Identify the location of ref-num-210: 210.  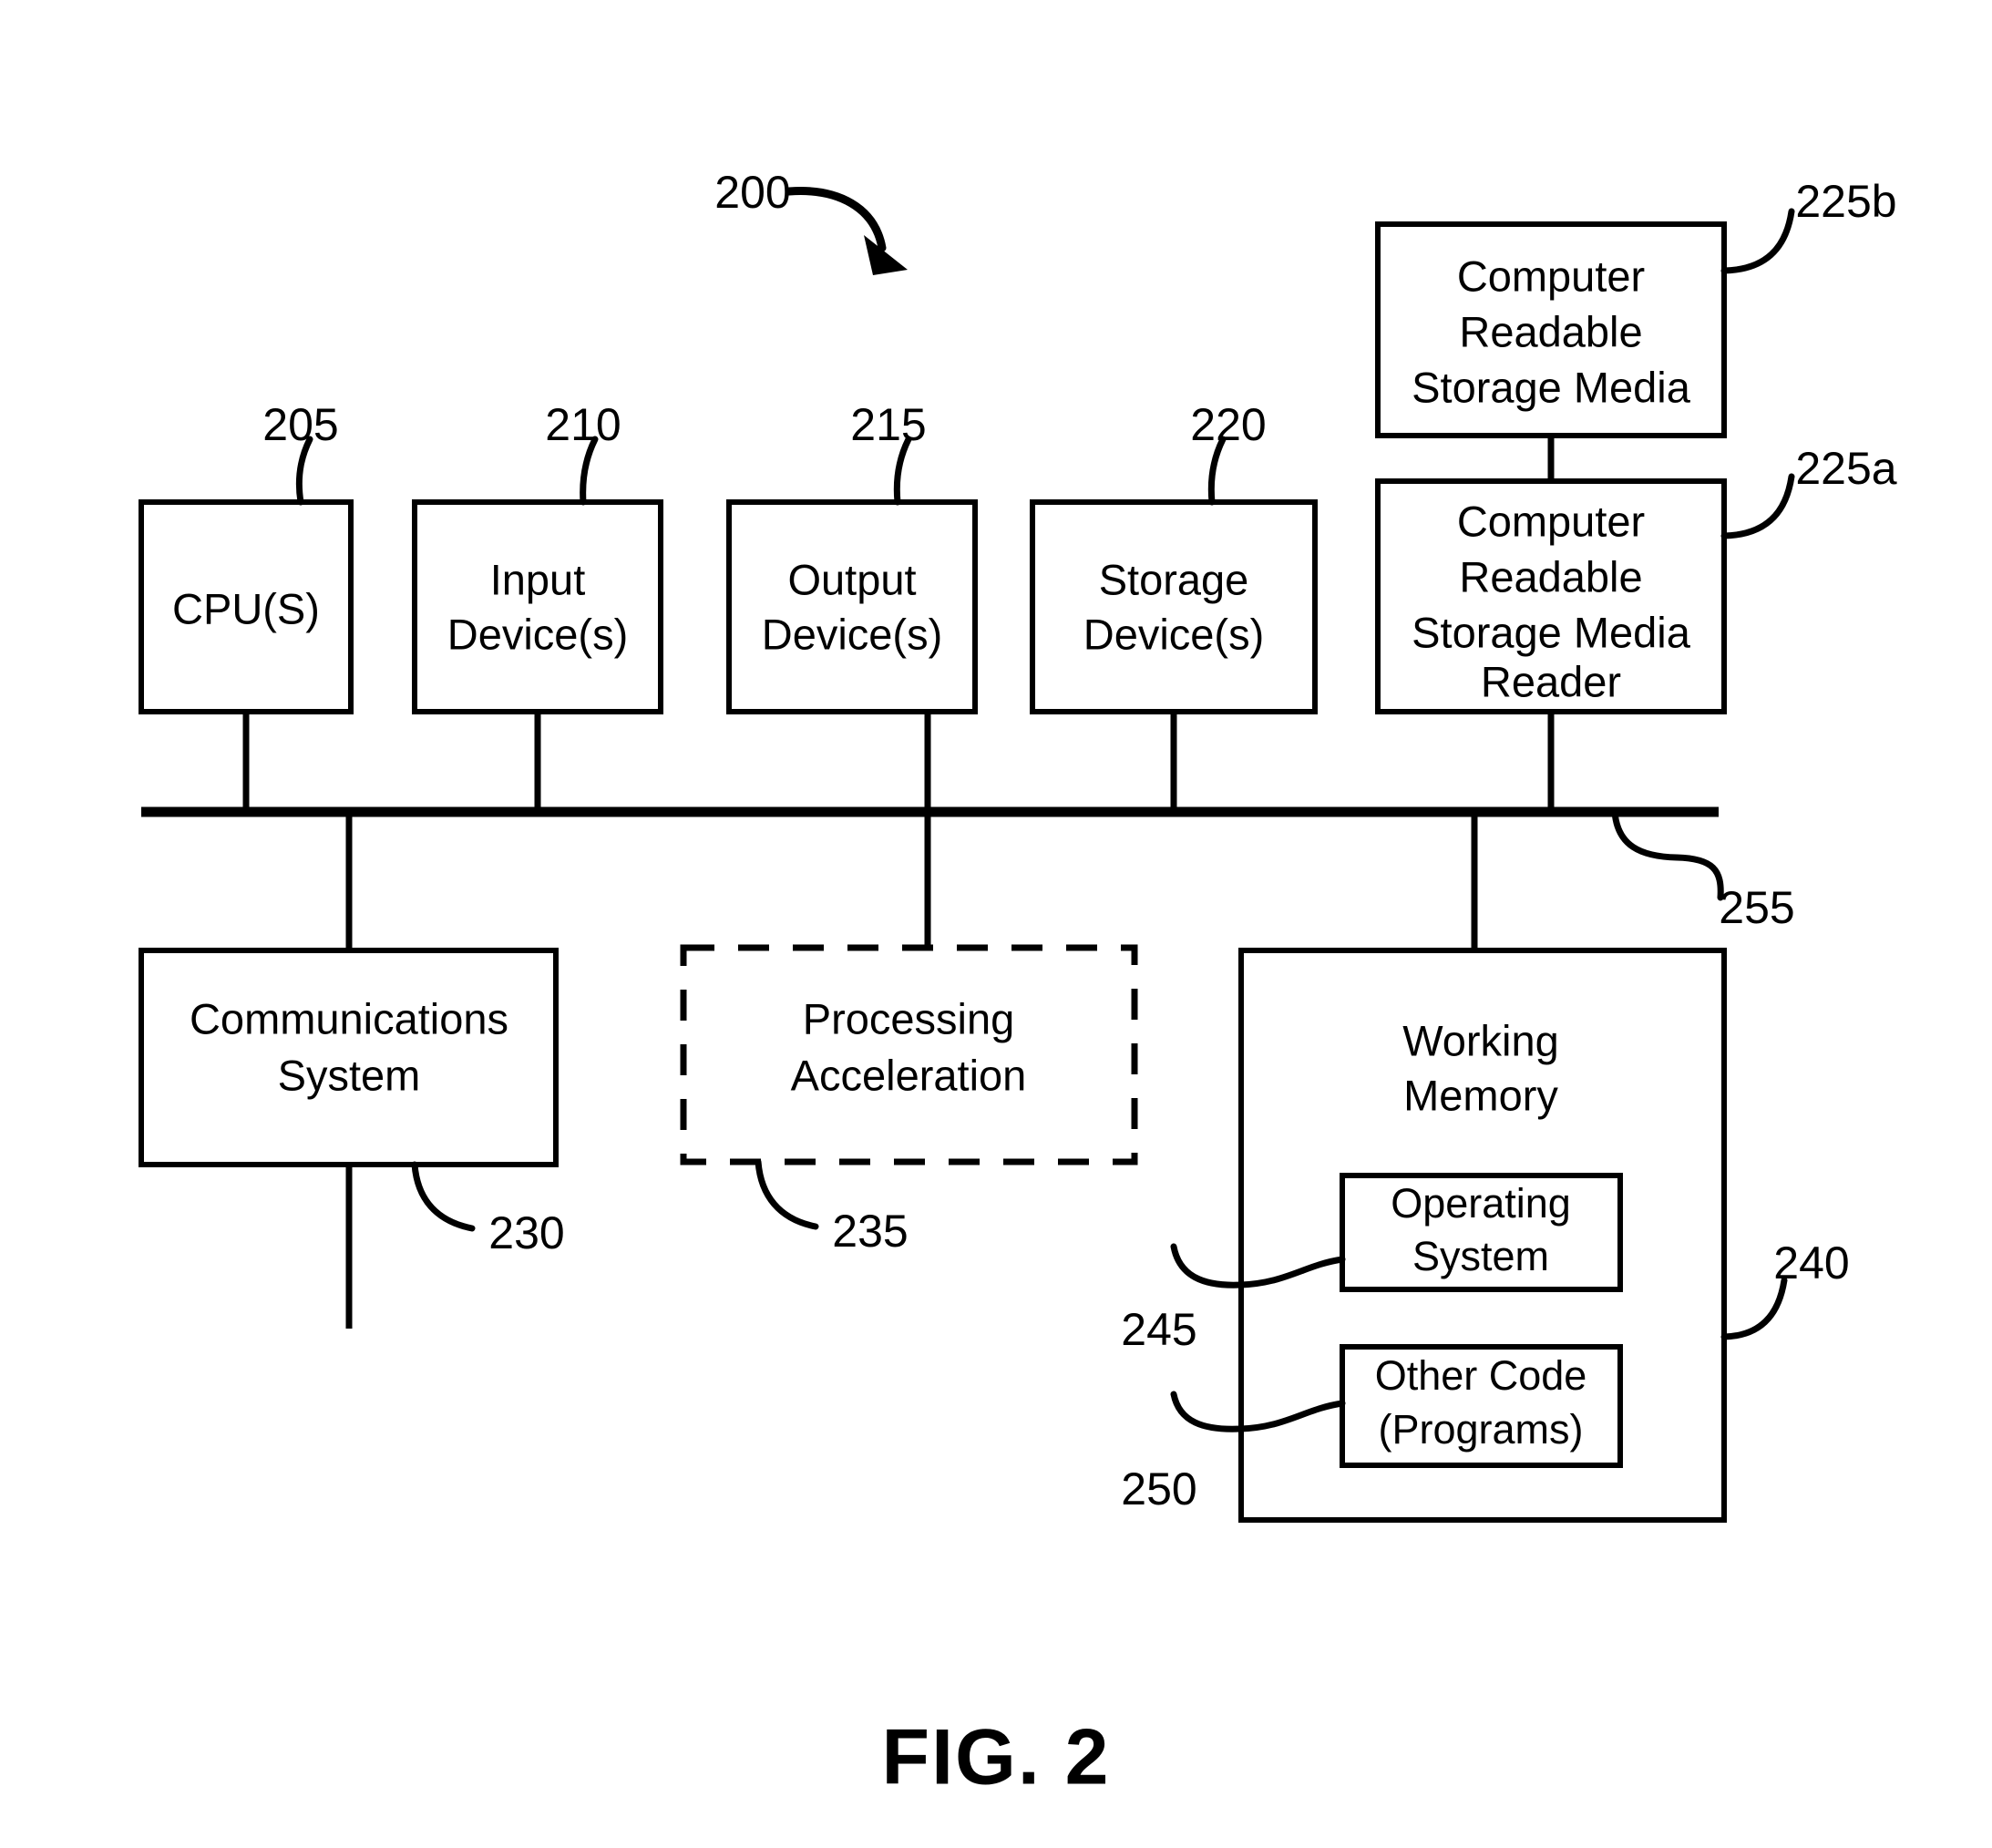
(583, 424).